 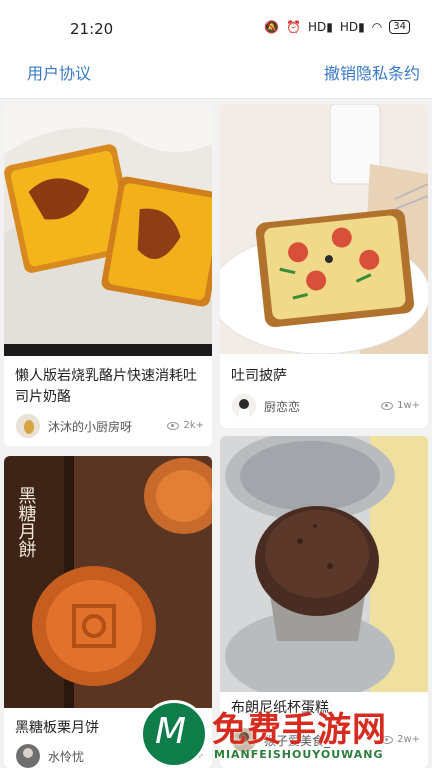 I want to click on status-time: 21:20, so click(x=92, y=29).